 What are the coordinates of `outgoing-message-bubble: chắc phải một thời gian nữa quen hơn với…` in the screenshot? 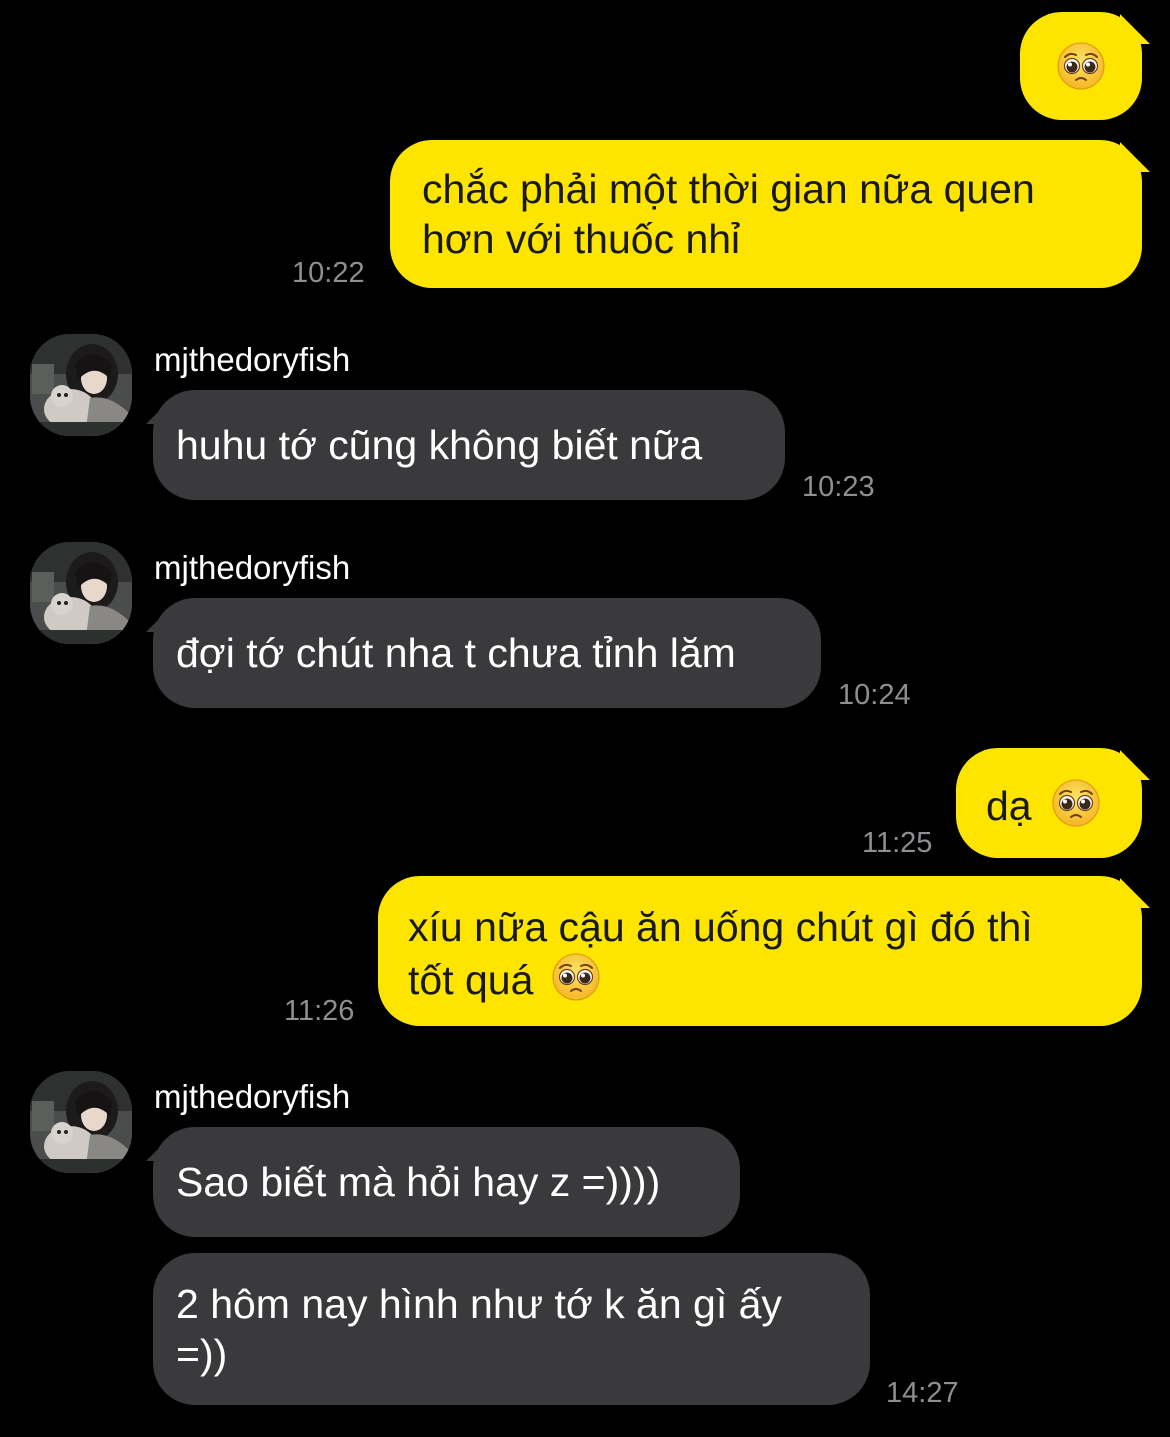 It's located at (766, 214).